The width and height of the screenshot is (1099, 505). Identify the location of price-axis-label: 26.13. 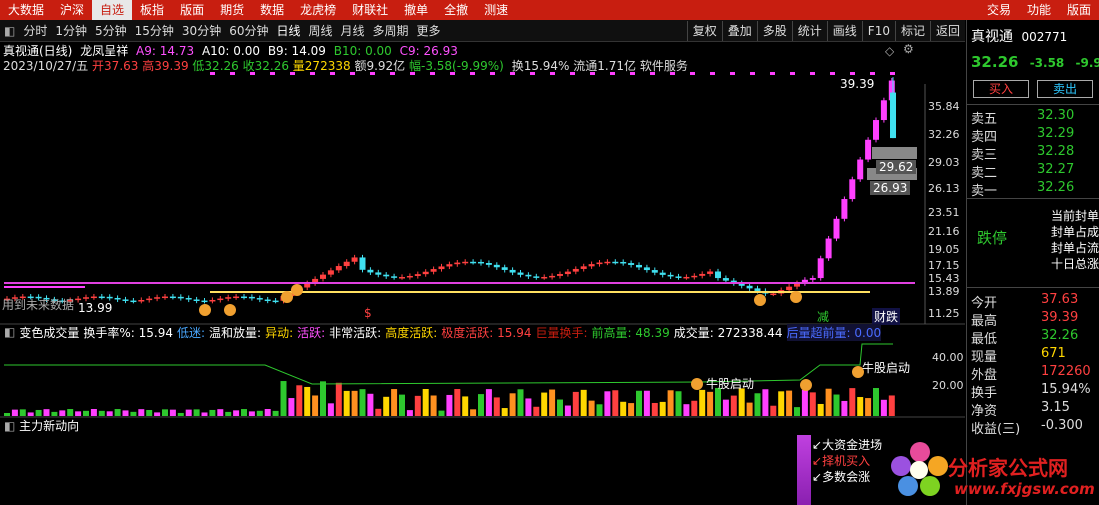
(944, 188).